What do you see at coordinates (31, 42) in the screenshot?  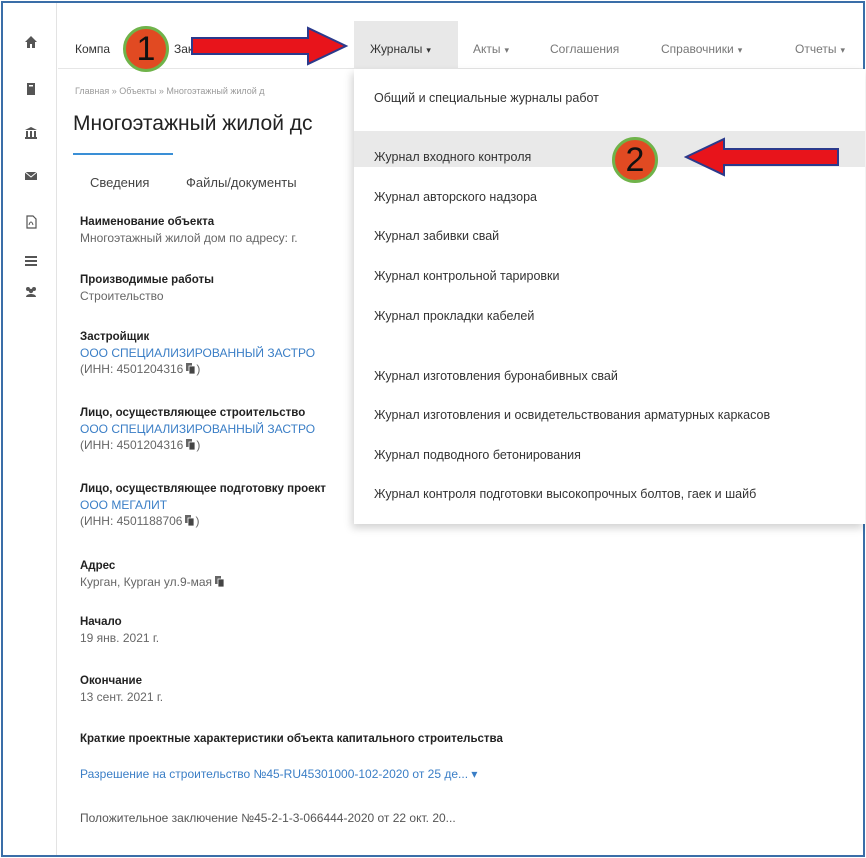 I see `home-icon` at bounding box center [31, 42].